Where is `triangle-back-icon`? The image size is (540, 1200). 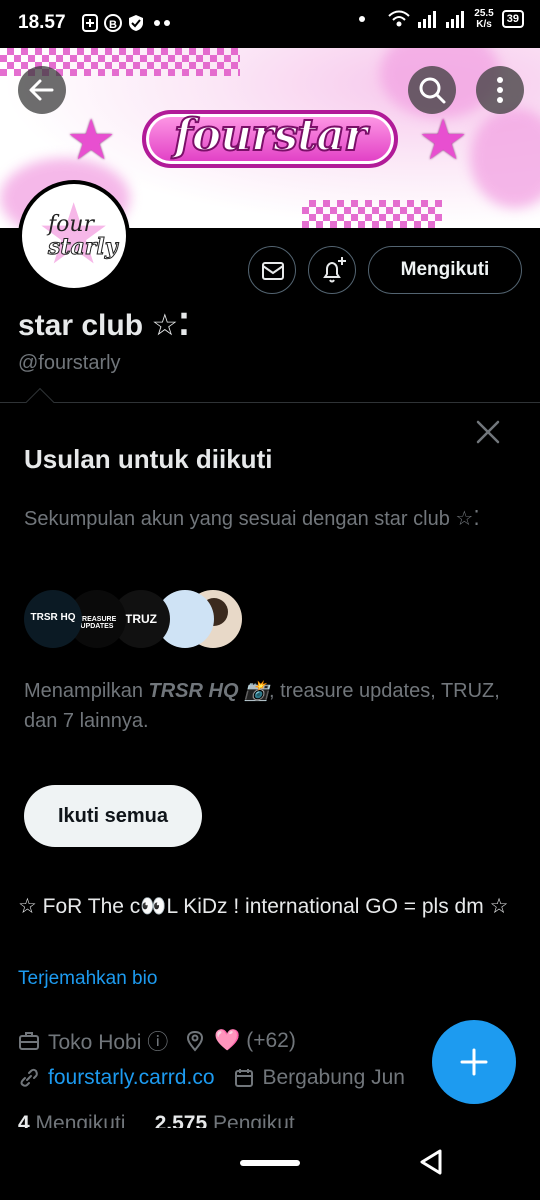
triangle-back-icon is located at coordinates (431, 1162).